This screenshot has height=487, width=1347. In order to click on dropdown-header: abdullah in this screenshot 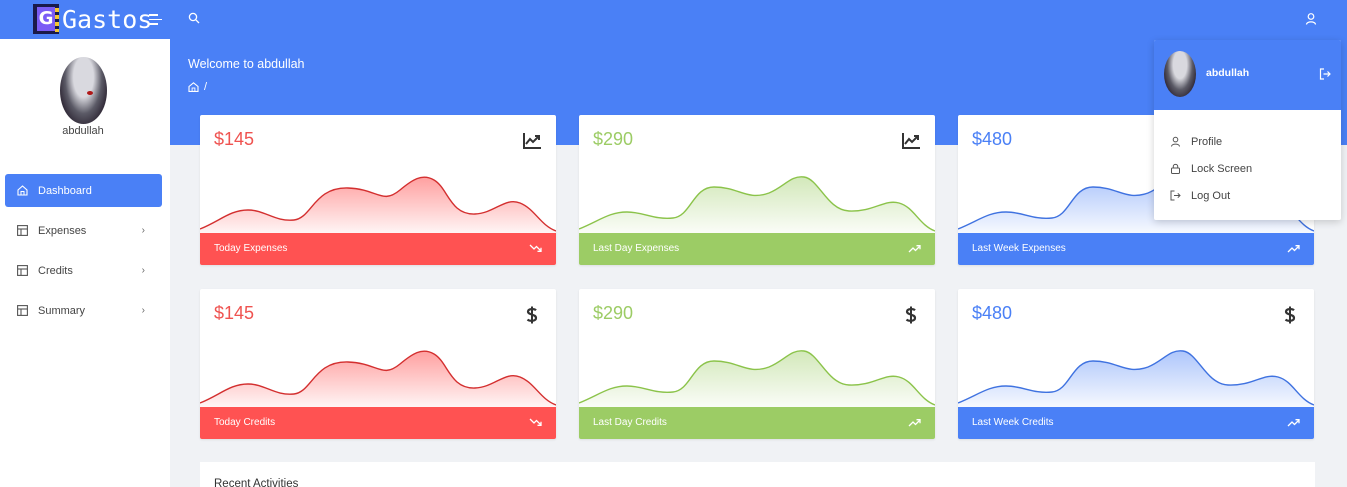, I will do `click(1247, 75)`.